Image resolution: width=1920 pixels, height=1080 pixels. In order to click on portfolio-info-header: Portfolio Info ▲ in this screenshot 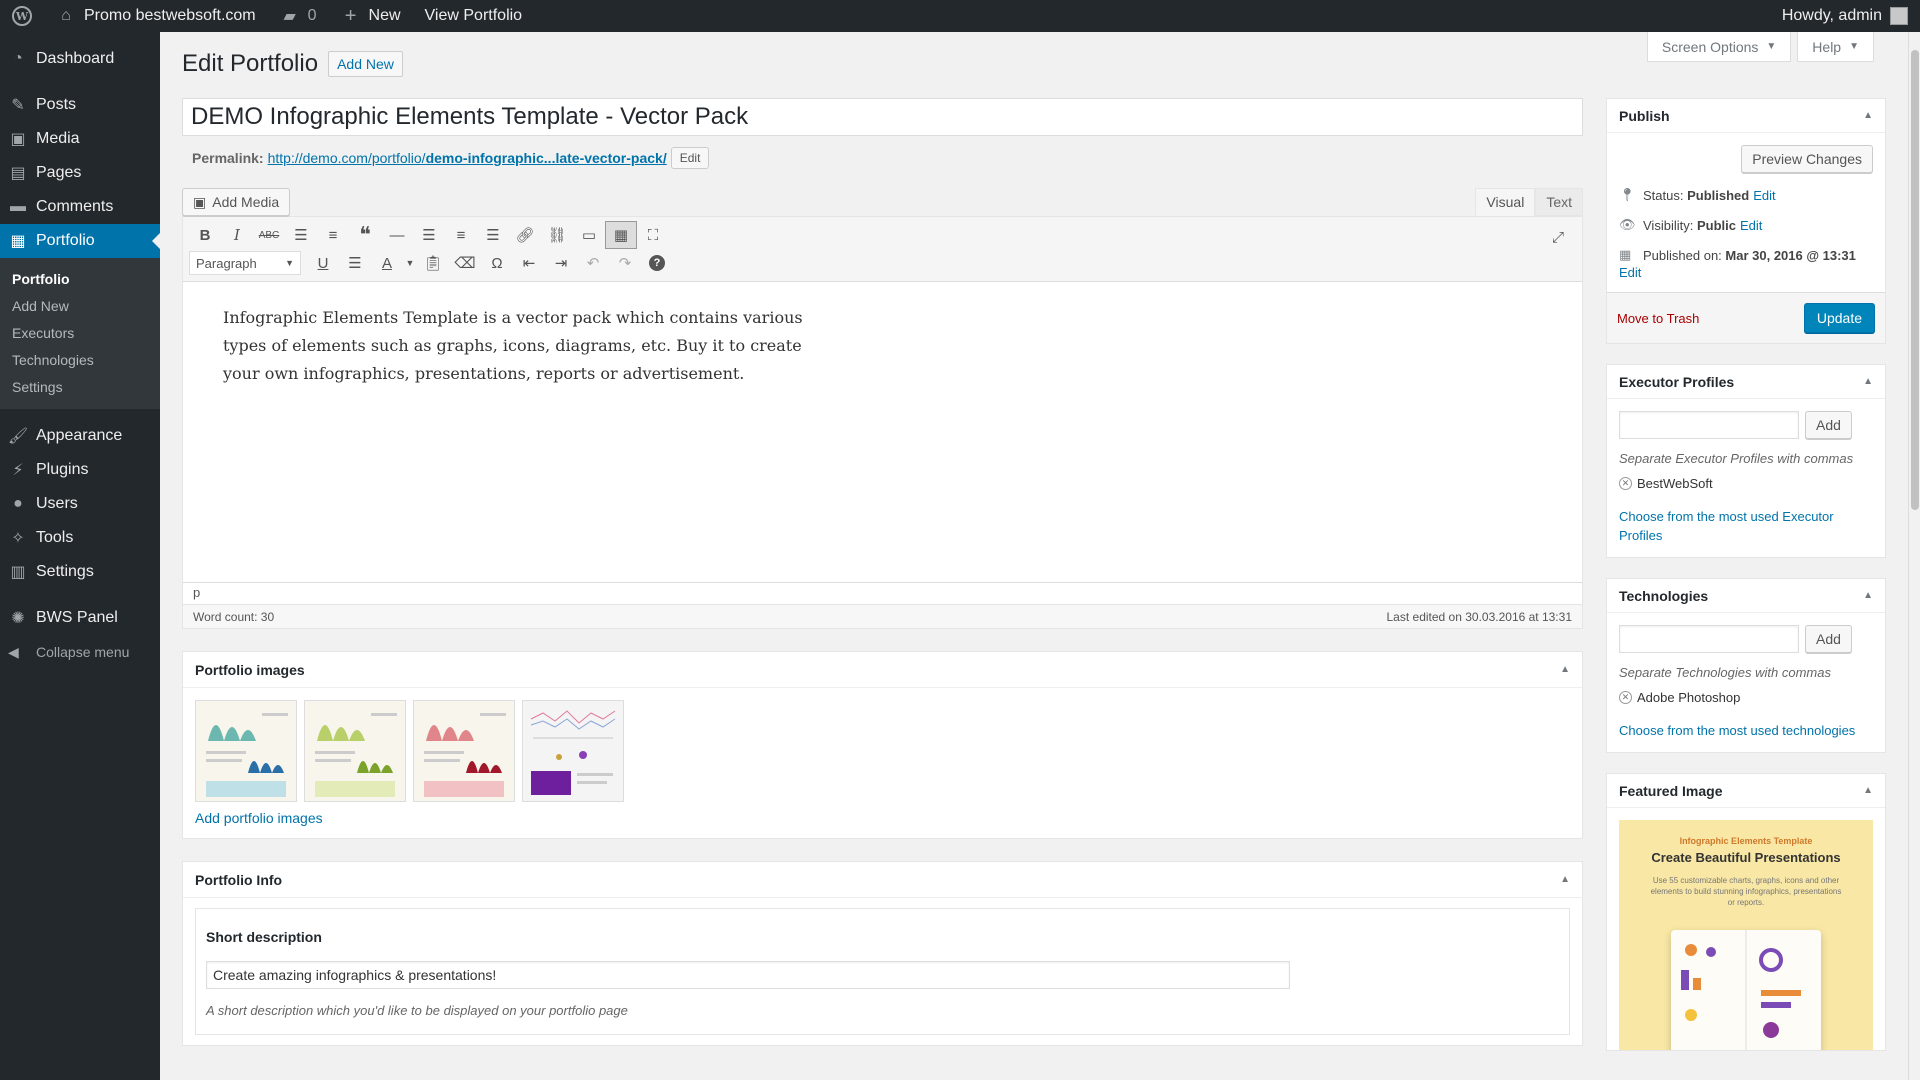, I will do `click(882, 880)`.